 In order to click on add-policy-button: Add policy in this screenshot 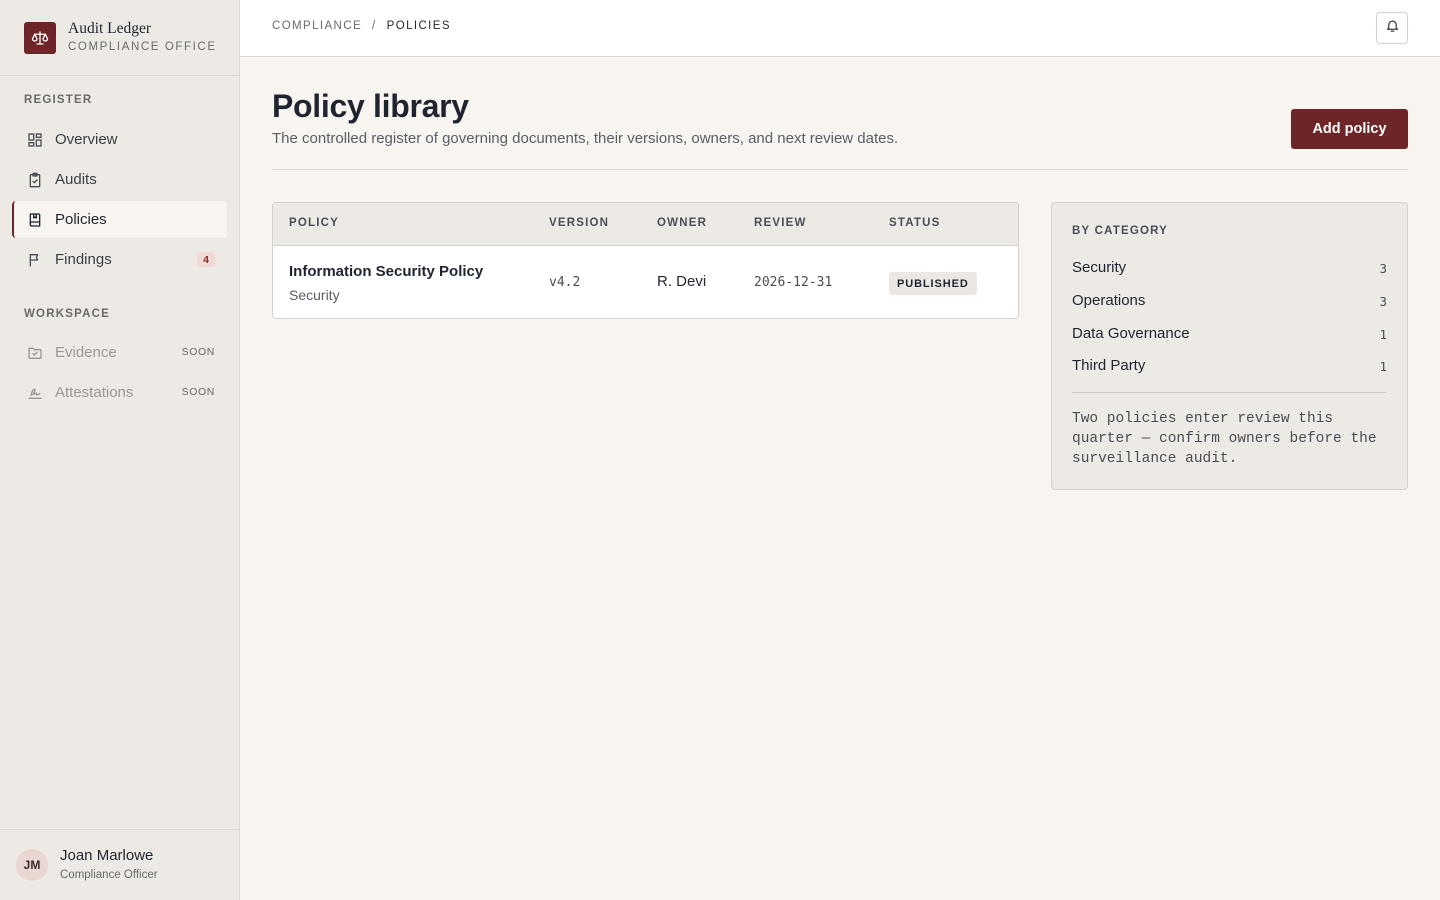, I will do `click(1349, 129)`.